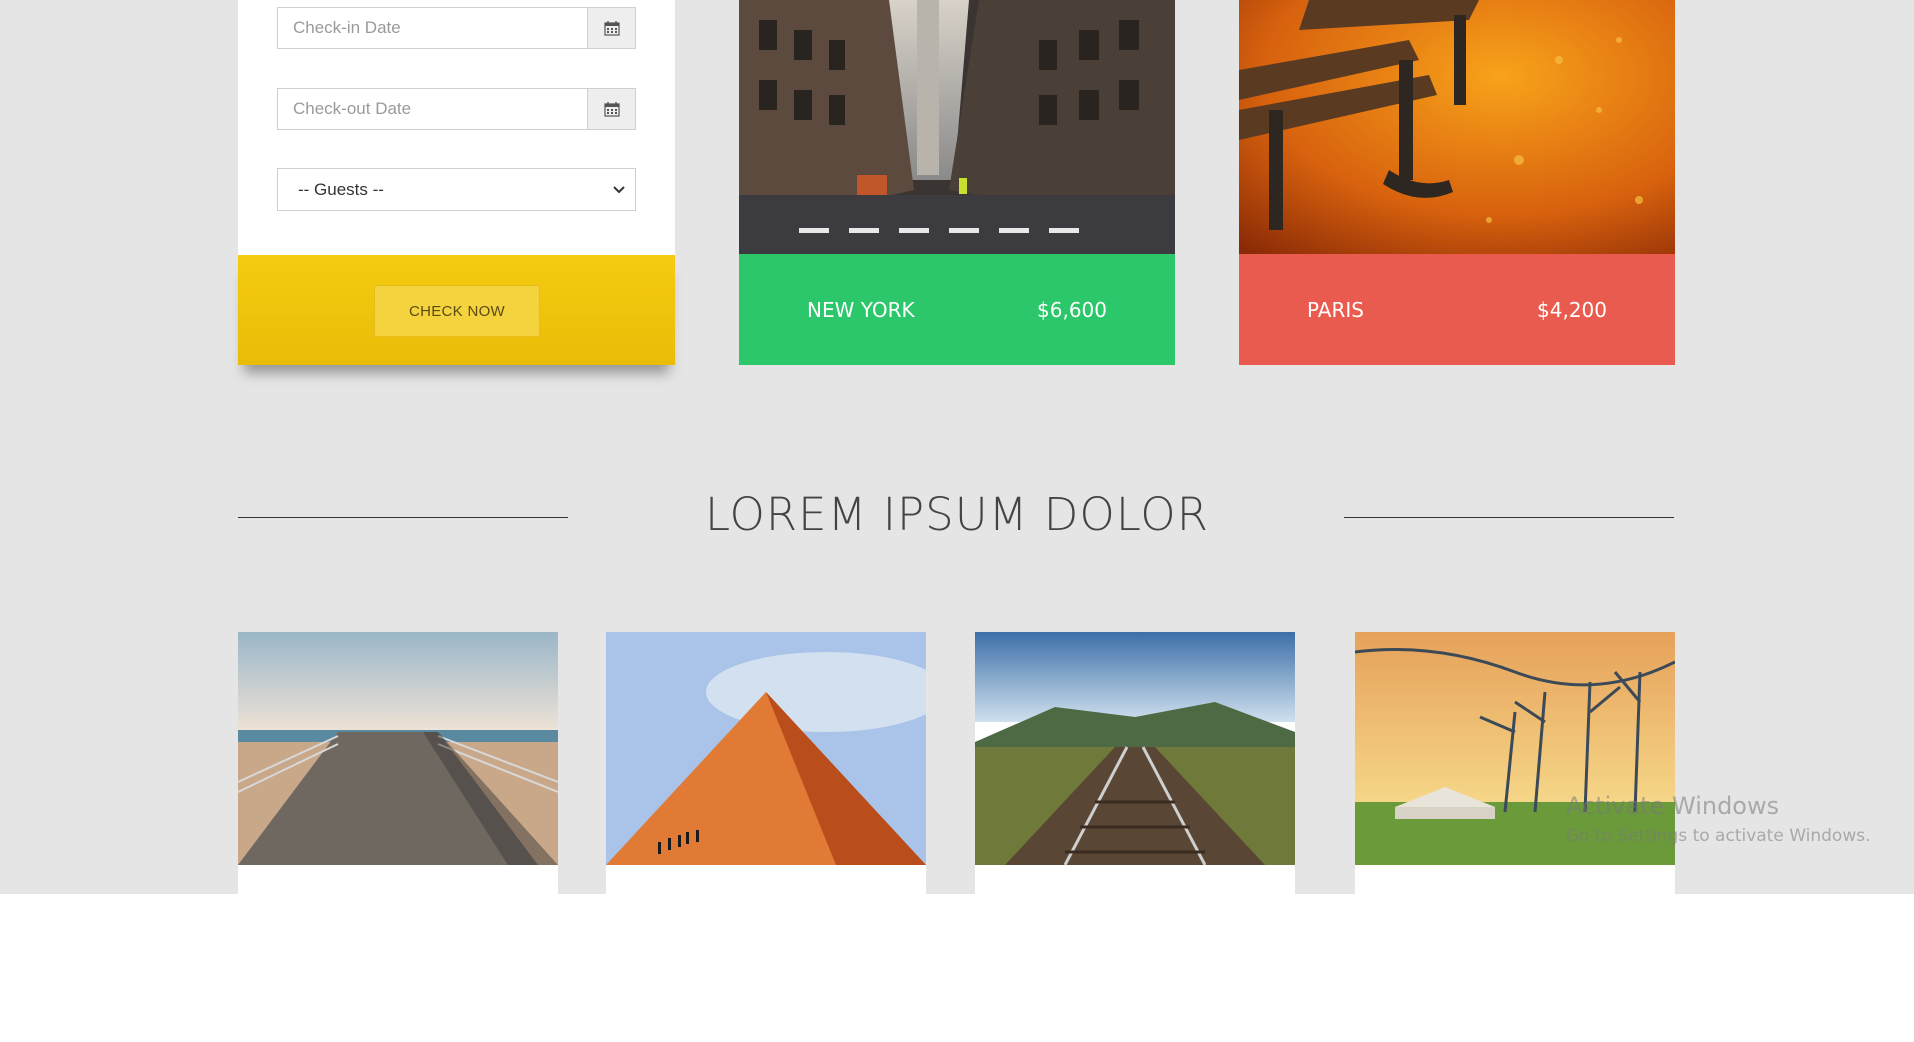 The height and width of the screenshot is (1042, 1914). I want to click on checkout-date-group, so click(456, 109).